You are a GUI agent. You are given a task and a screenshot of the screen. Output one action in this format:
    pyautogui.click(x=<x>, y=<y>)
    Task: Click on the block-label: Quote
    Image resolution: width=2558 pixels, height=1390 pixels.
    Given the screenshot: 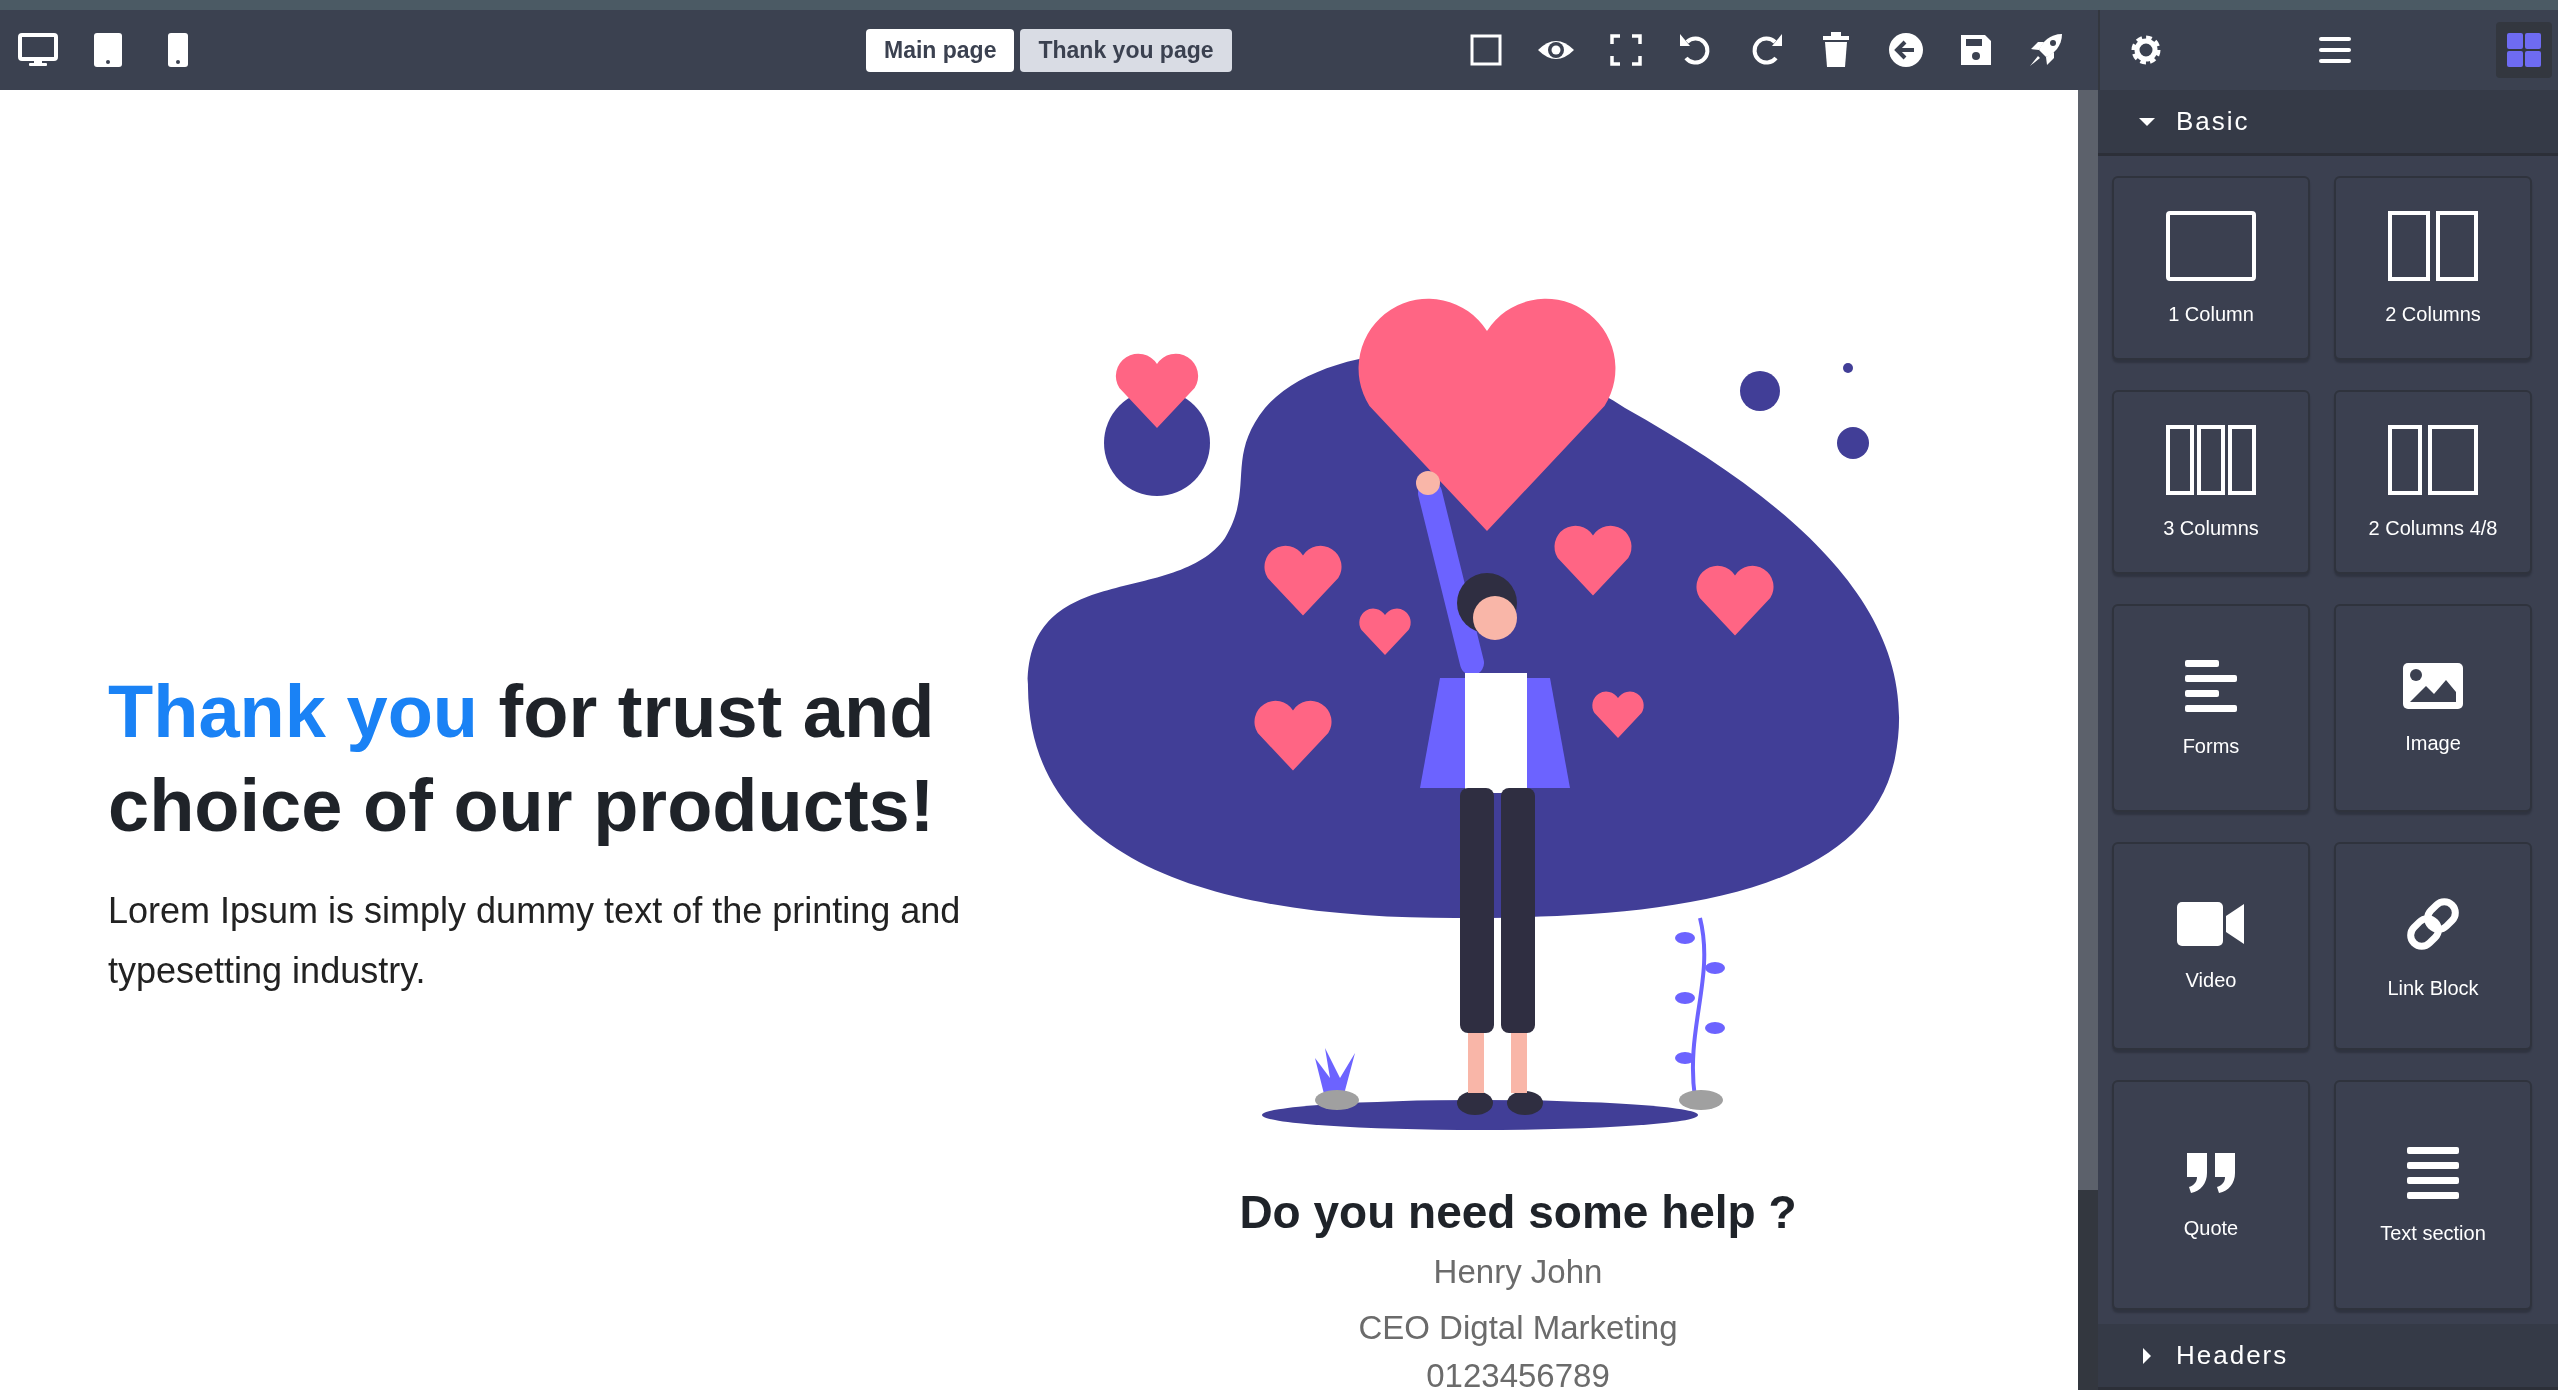 What is the action you would take?
    pyautogui.click(x=2211, y=1228)
    